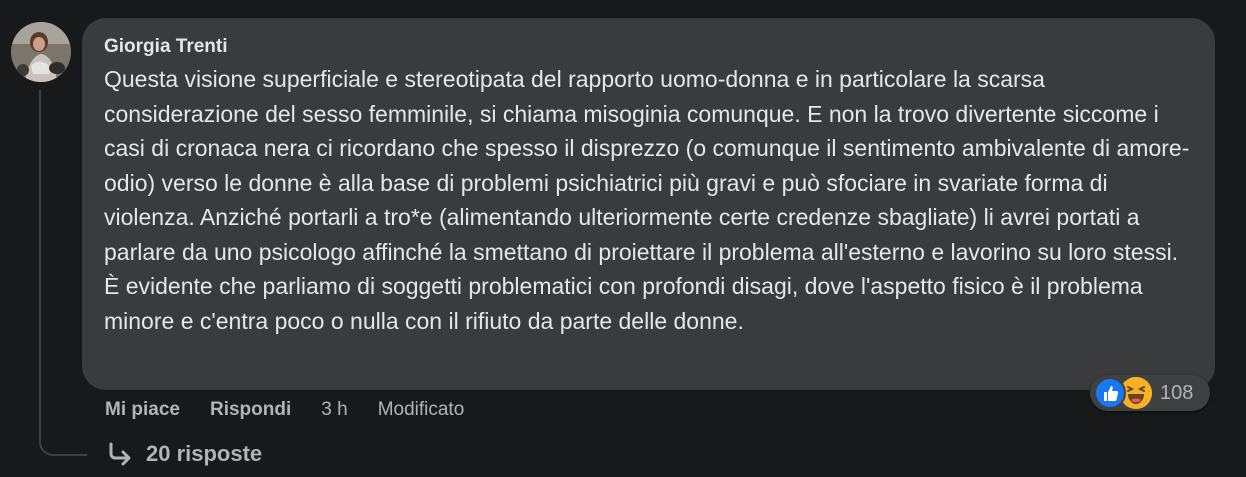 Image resolution: width=1246 pixels, height=477 pixels. I want to click on comment-author: Giorgia Trenti, so click(648, 47).